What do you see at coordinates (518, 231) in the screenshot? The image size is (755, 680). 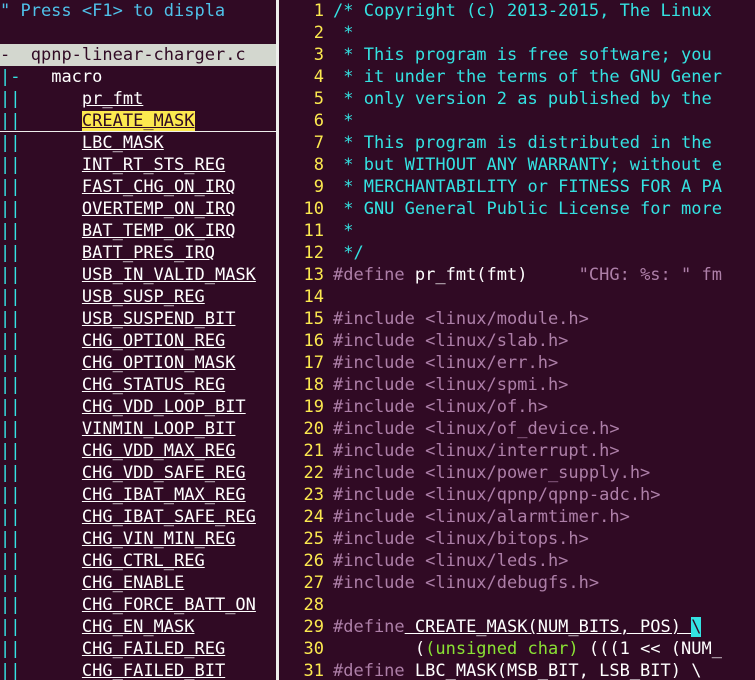 I see `code-line: 11 *` at bounding box center [518, 231].